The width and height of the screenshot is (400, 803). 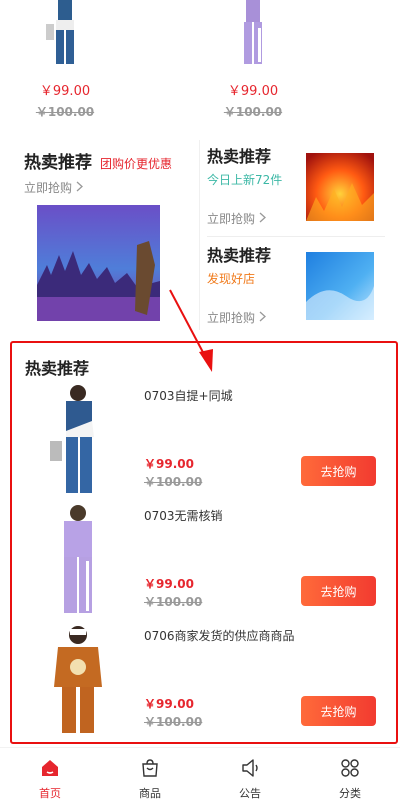 I want to click on megaphone-icon, so click(x=250, y=770).